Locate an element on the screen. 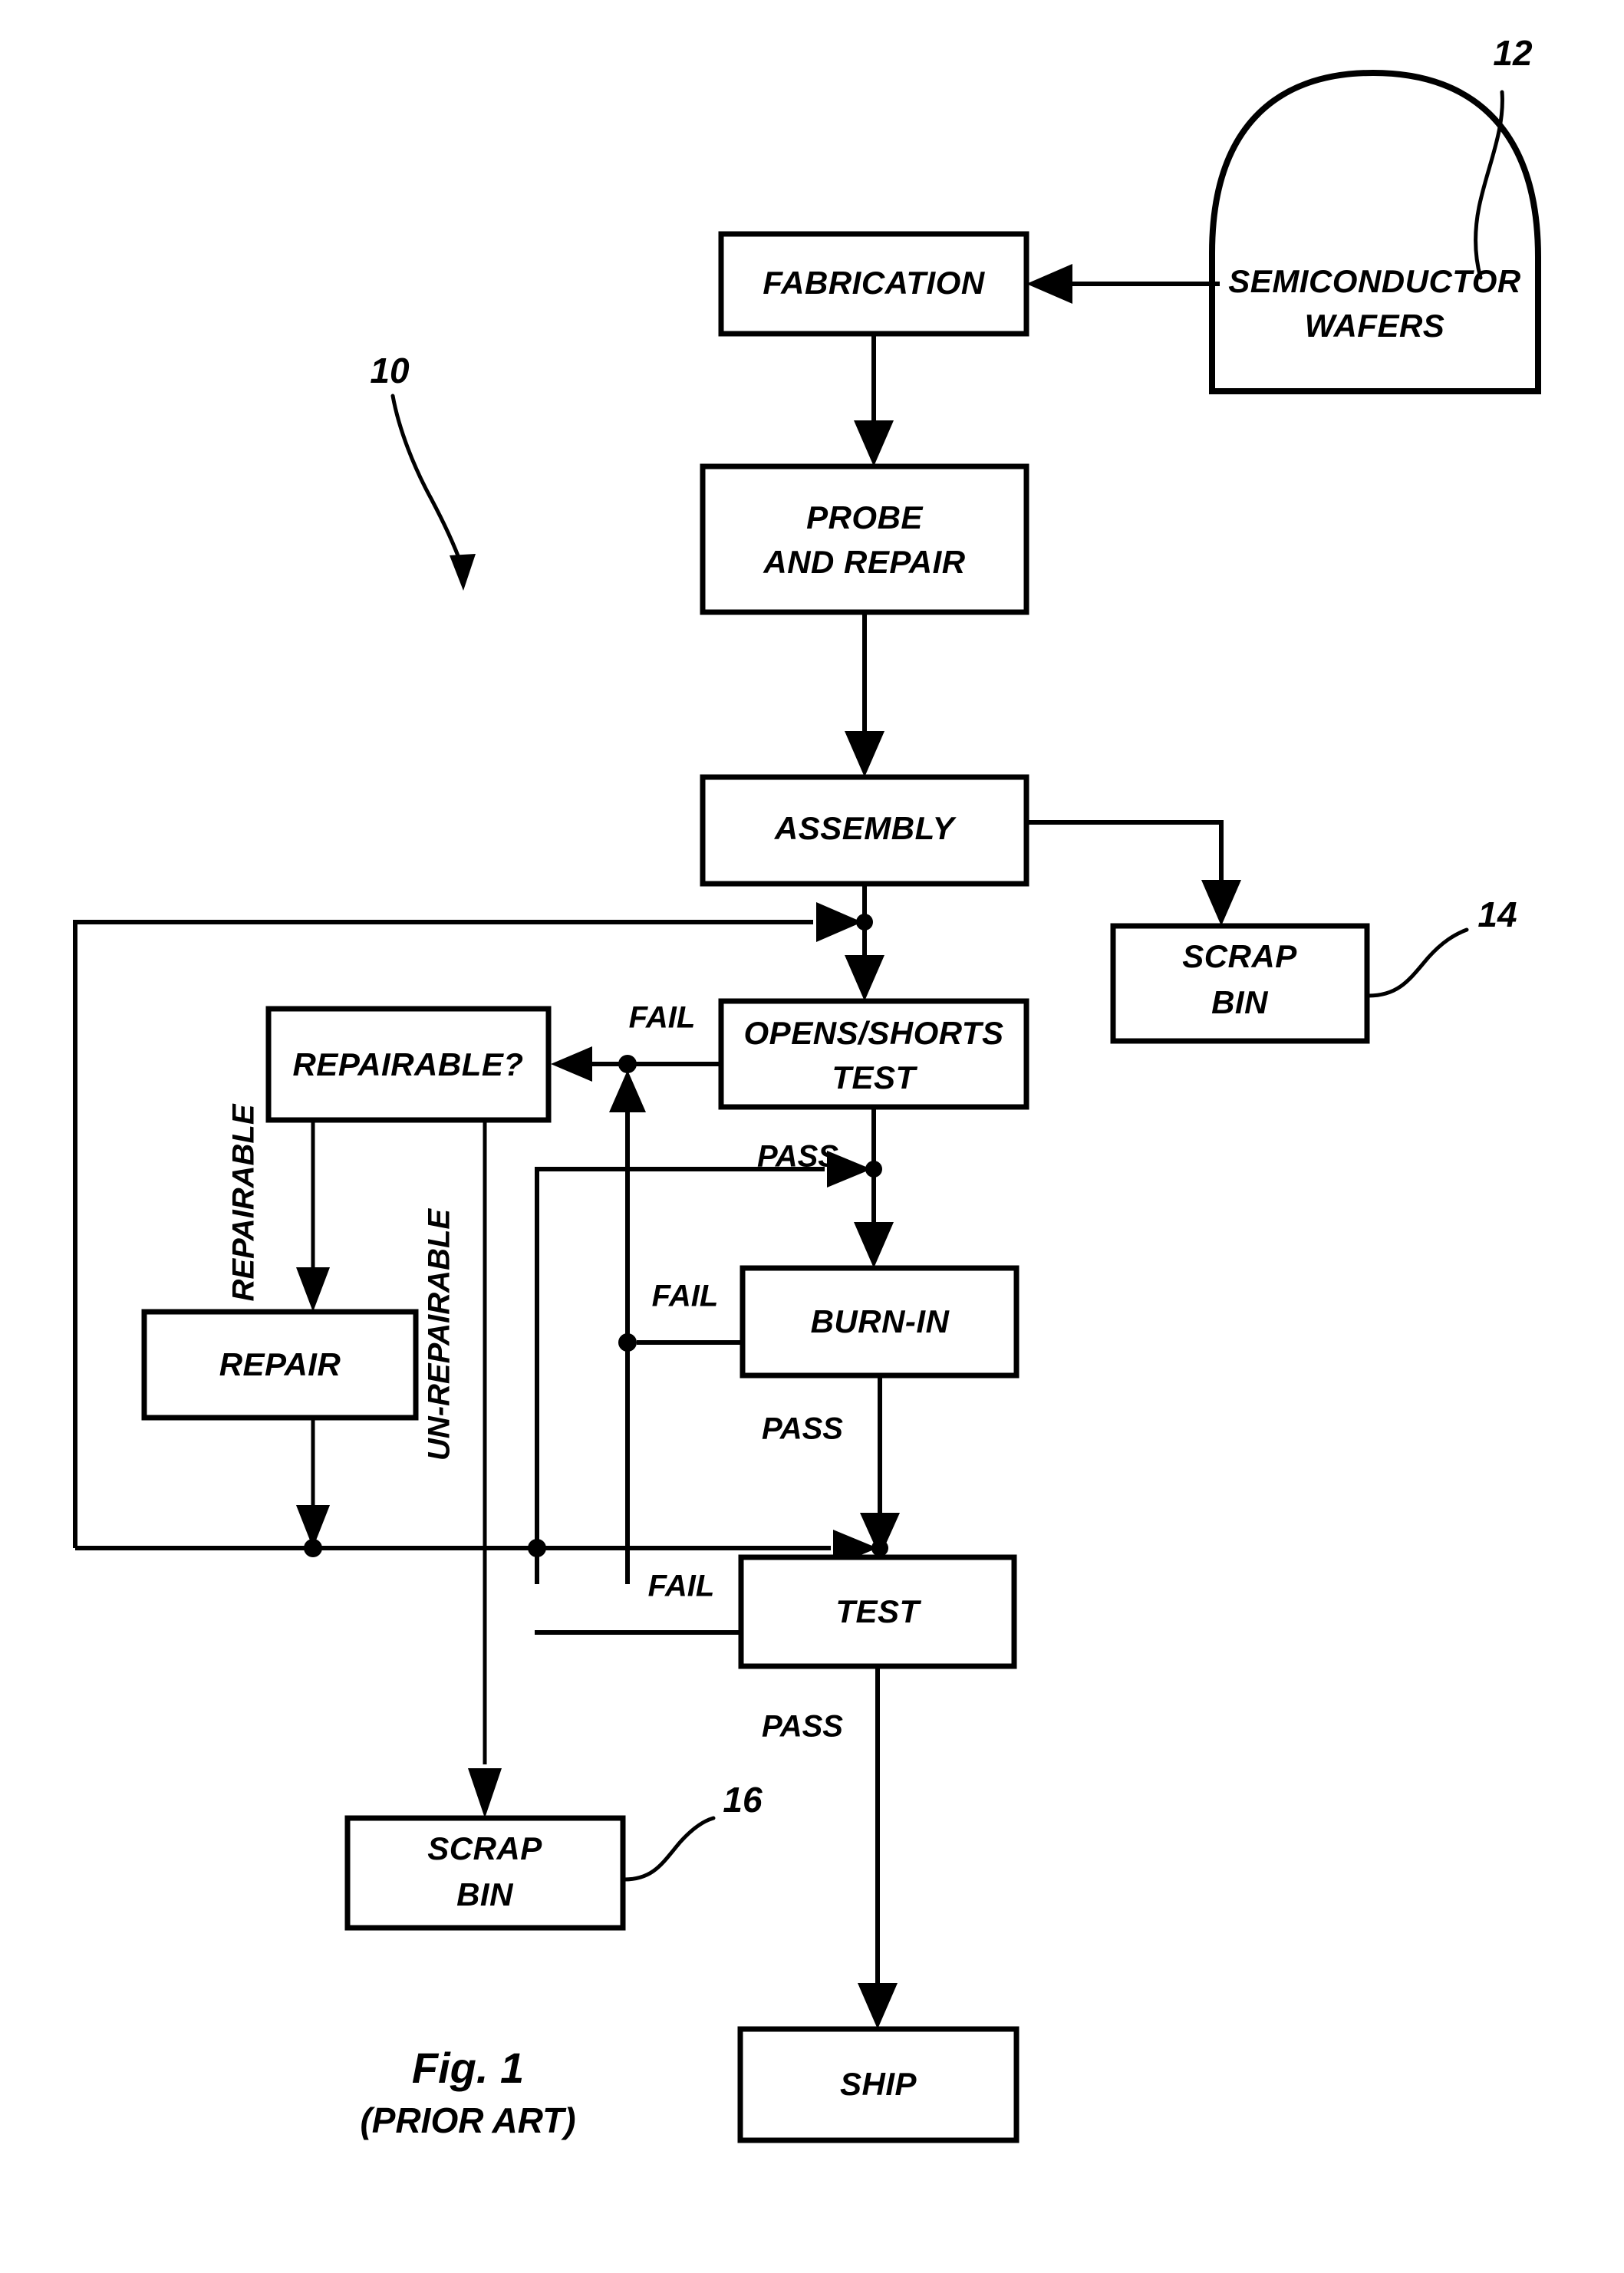  ref-10-arrowhead is located at coordinates (463, 573).